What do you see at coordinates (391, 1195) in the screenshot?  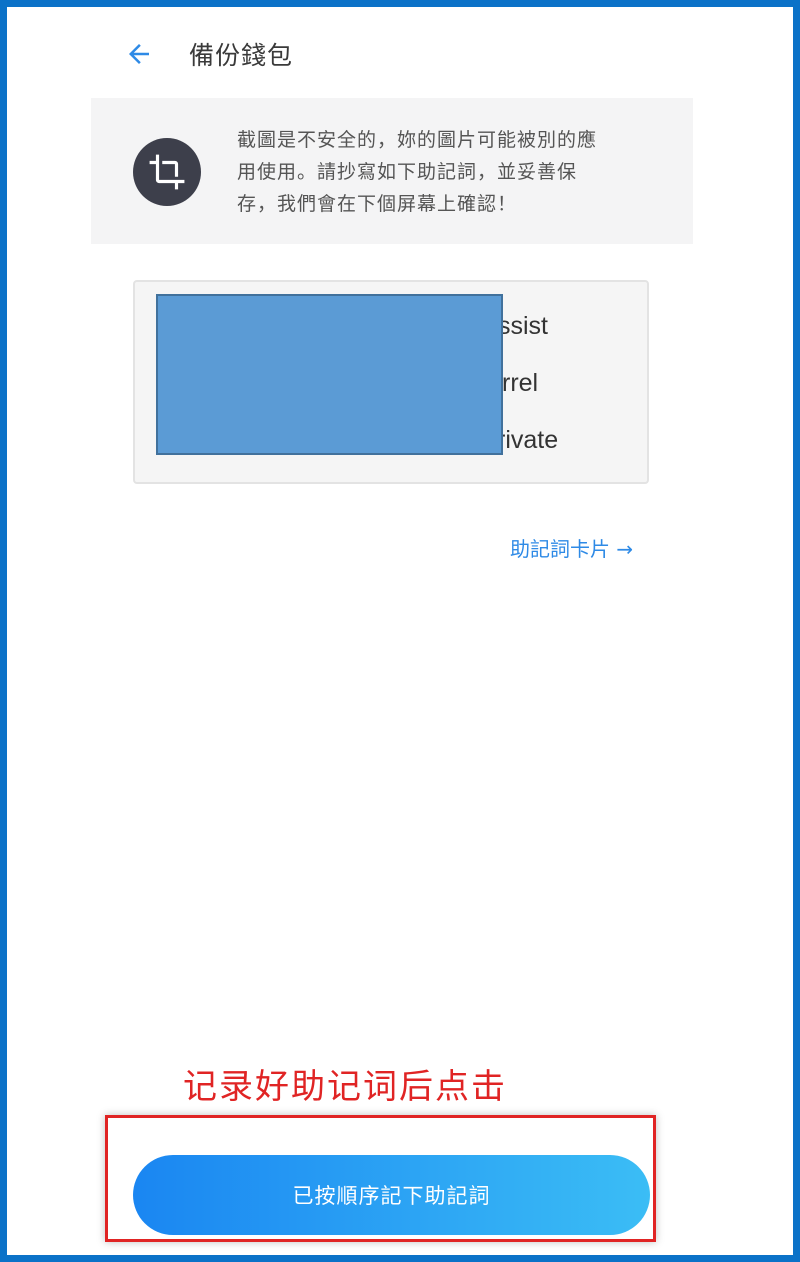 I see `confirm-recorded-button: 已按順序記下助記詞` at bounding box center [391, 1195].